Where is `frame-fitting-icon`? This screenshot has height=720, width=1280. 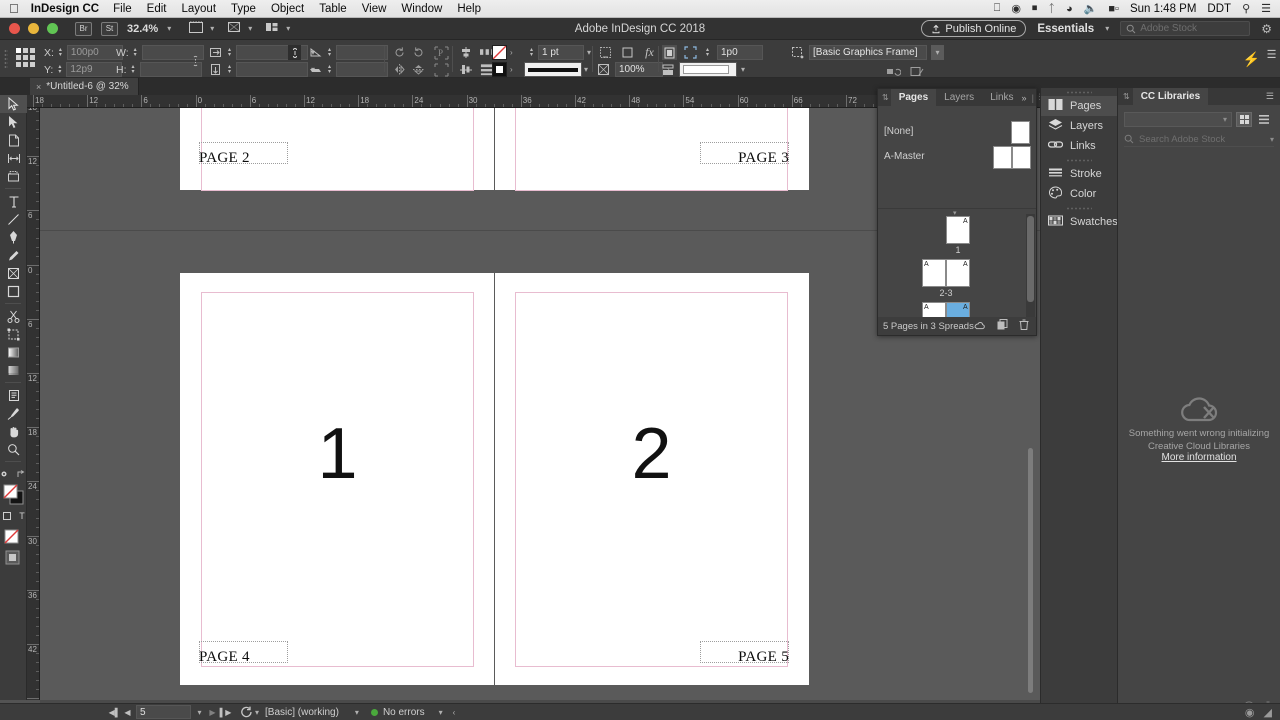
frame-fitting-icon is located at coordinates (669, 52).